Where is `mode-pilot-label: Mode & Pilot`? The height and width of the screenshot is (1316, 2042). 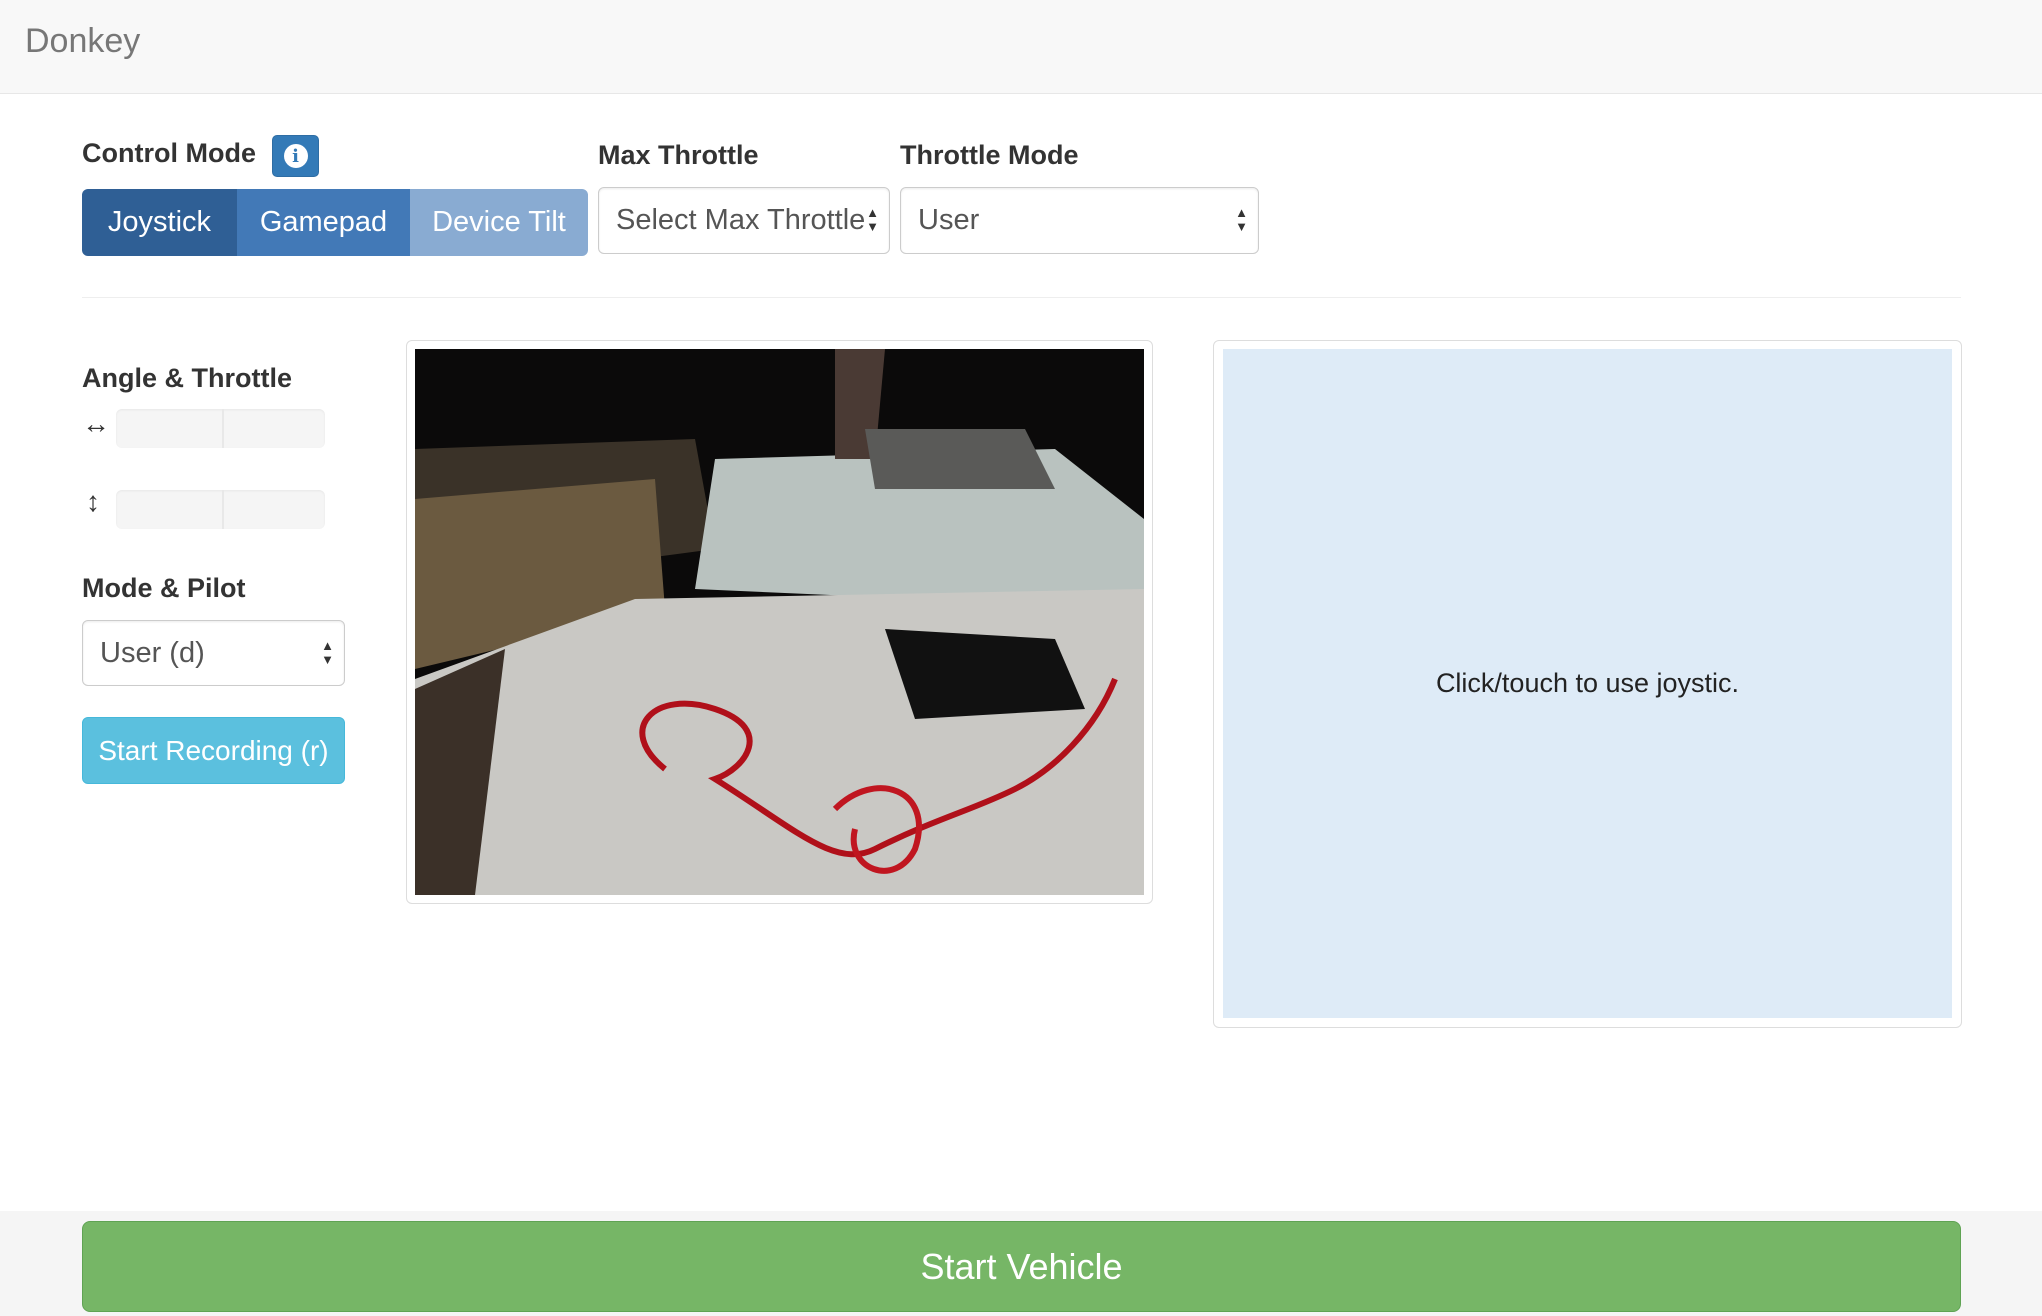 mode-pilot-label: Mode & Pilot is located at coordinates (164, 588).